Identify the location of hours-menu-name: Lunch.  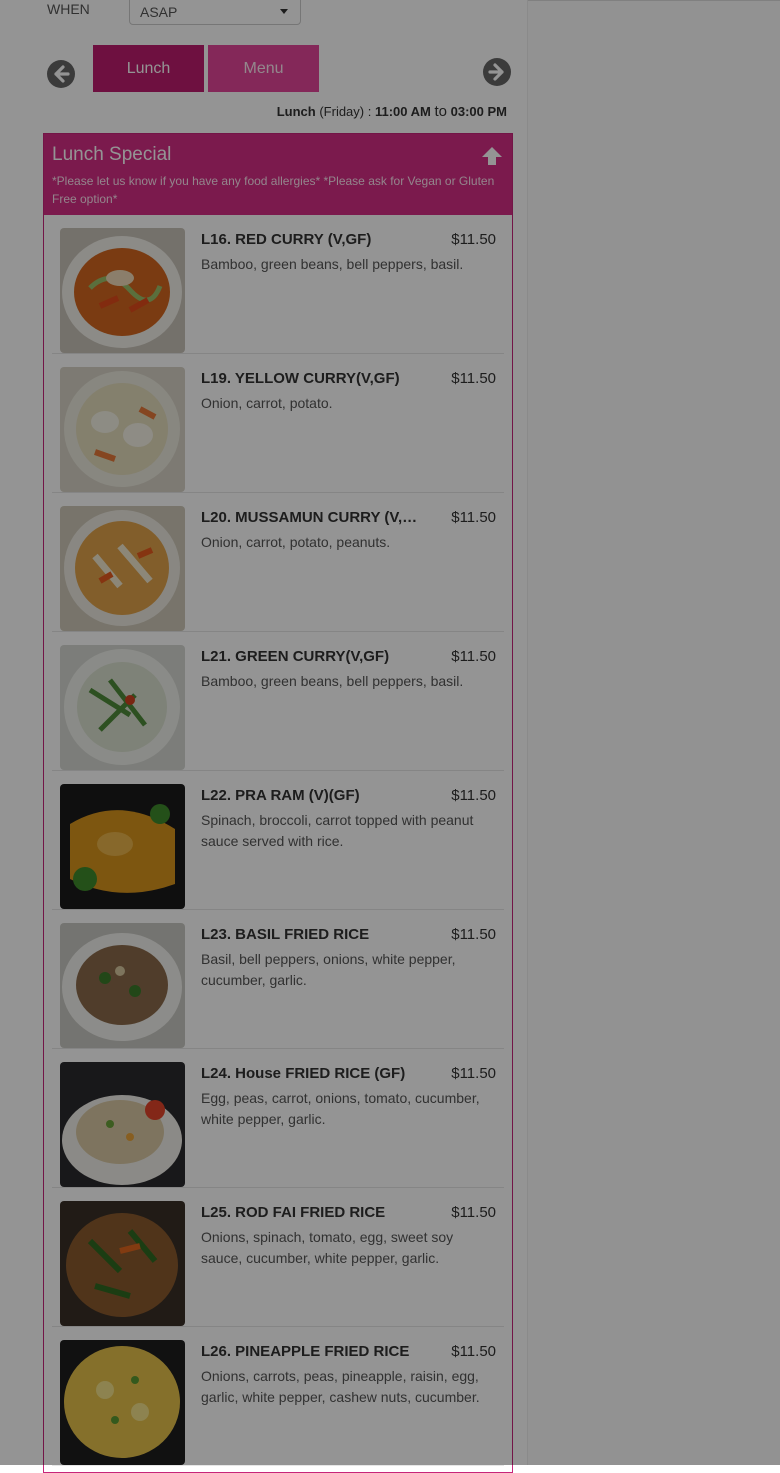
(296, 111).